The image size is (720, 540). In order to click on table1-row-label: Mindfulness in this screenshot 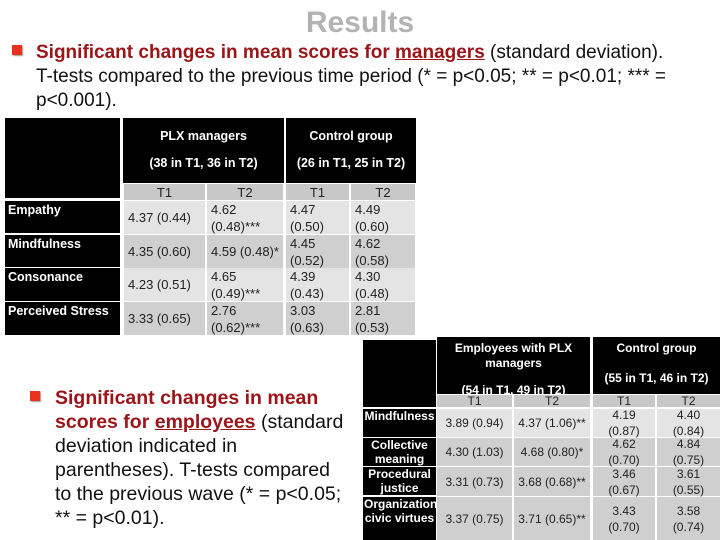, I will do `click(62, 251)`.